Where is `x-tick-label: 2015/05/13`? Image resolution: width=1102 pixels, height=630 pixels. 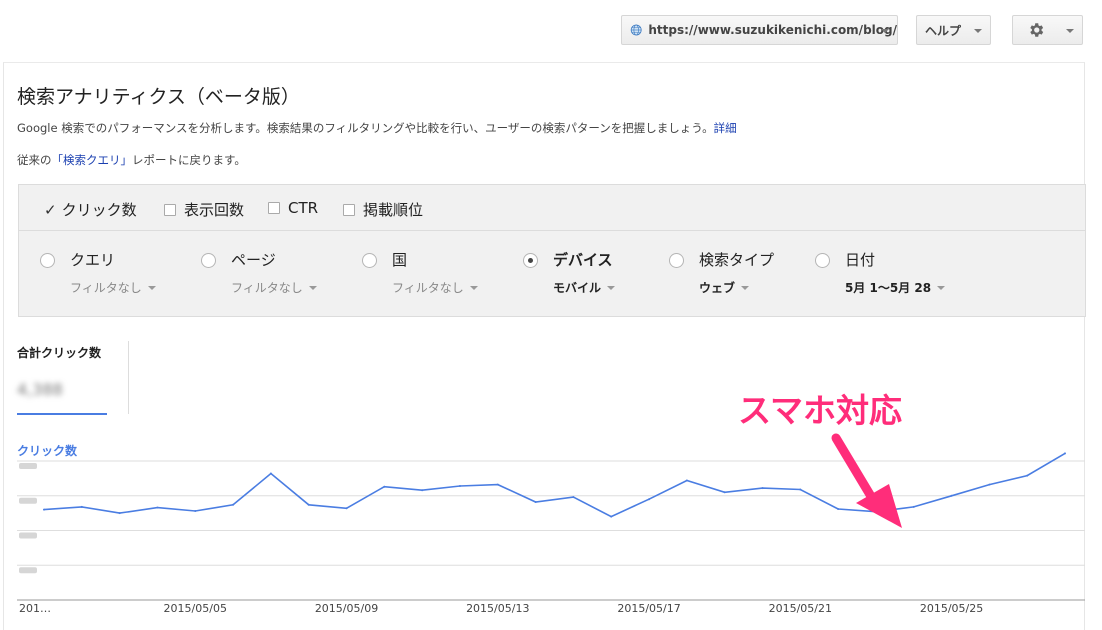 x-tick-label: 2015/05/13 is located at coordinates (497, 608).